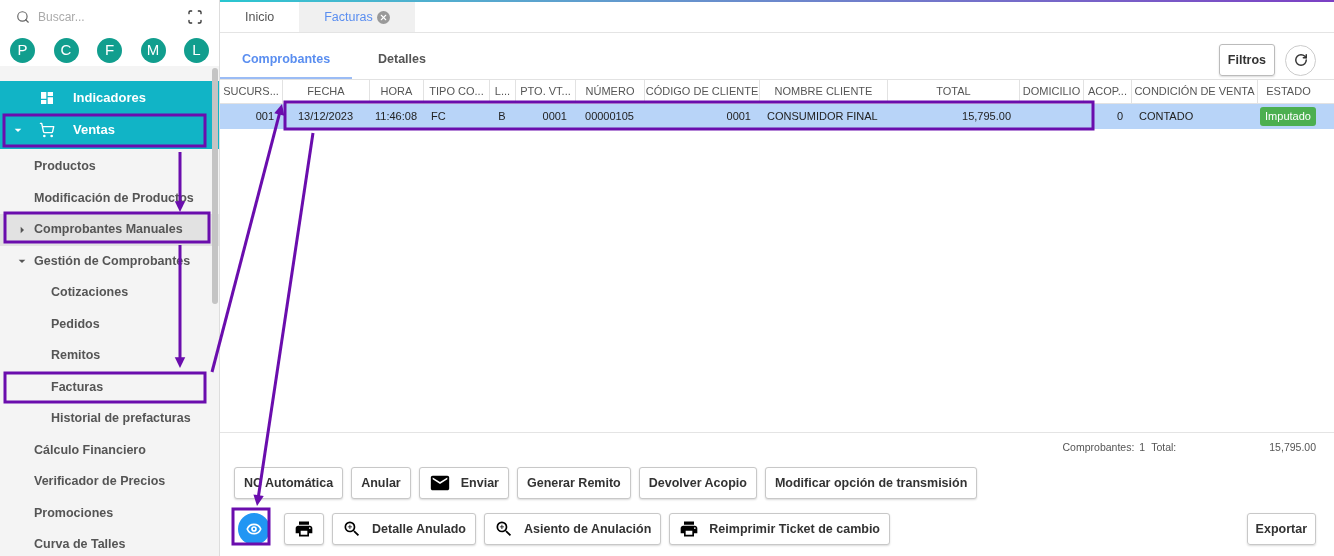 The width and height of the screenshot is (1334, 556). What do you see at coordinates (109, 419) in the screenshot?
I see `menu-item: Historial de prefacturas` at bounding box center [109, 419].